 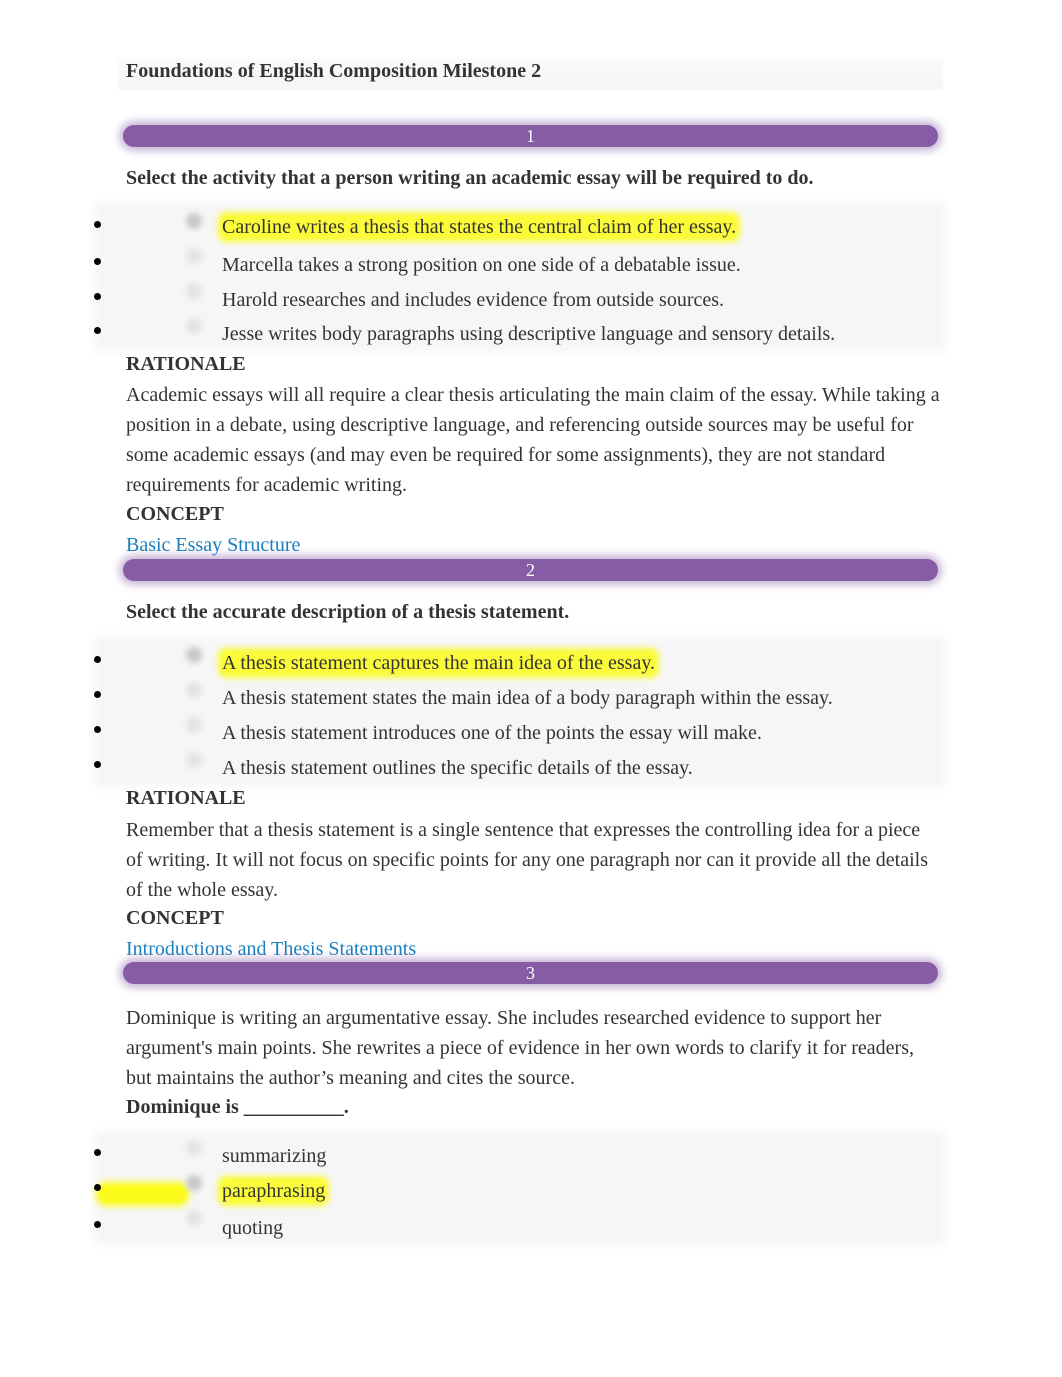 I want to click on highlighted-answer: paraphrasing, so click(x=274, y=1191).